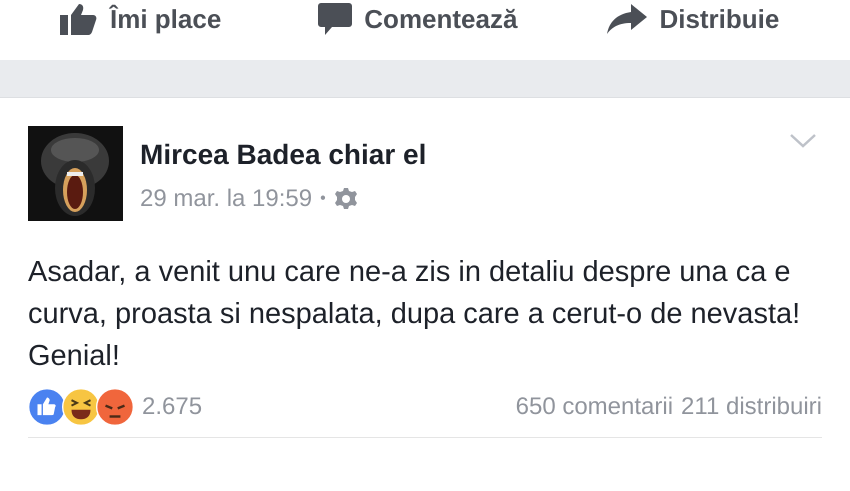 The image size is (850, 491). Describe the element at coordinates (346, 199) in the screenshot. I see `settings-icon` at that location.